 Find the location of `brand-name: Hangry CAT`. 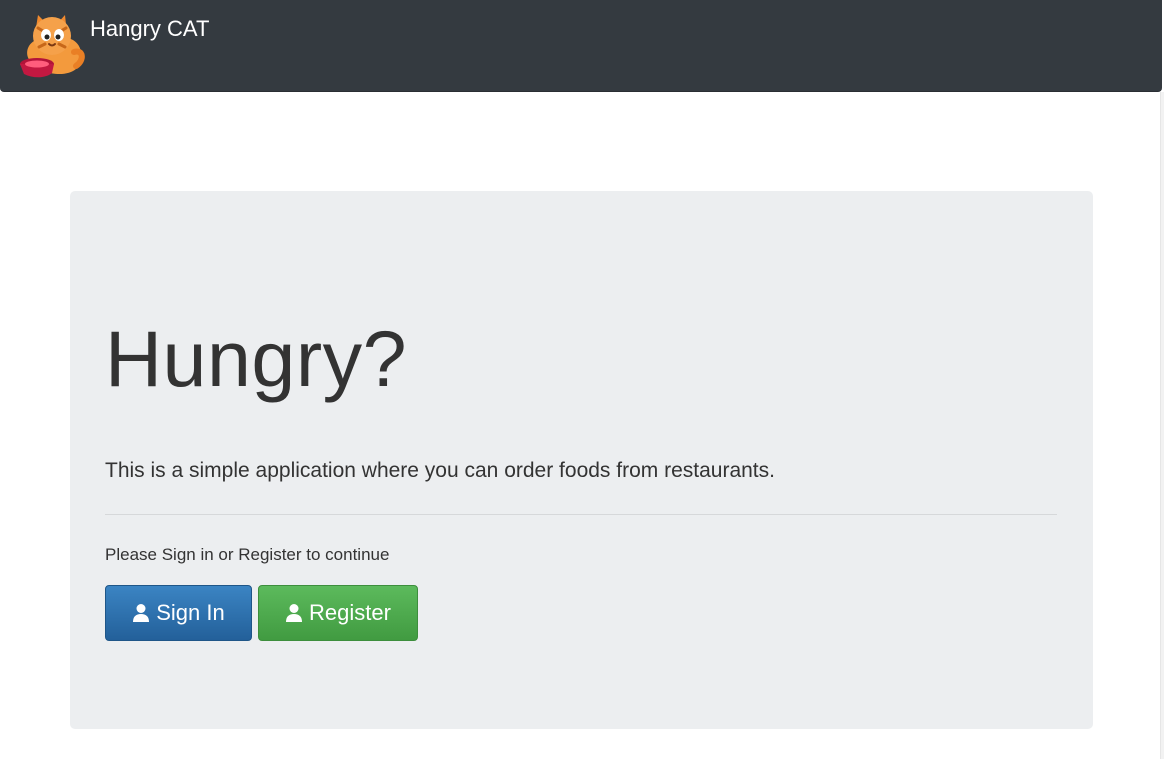

brand-name: Hangry CAT is located at coordinates (150, 28).